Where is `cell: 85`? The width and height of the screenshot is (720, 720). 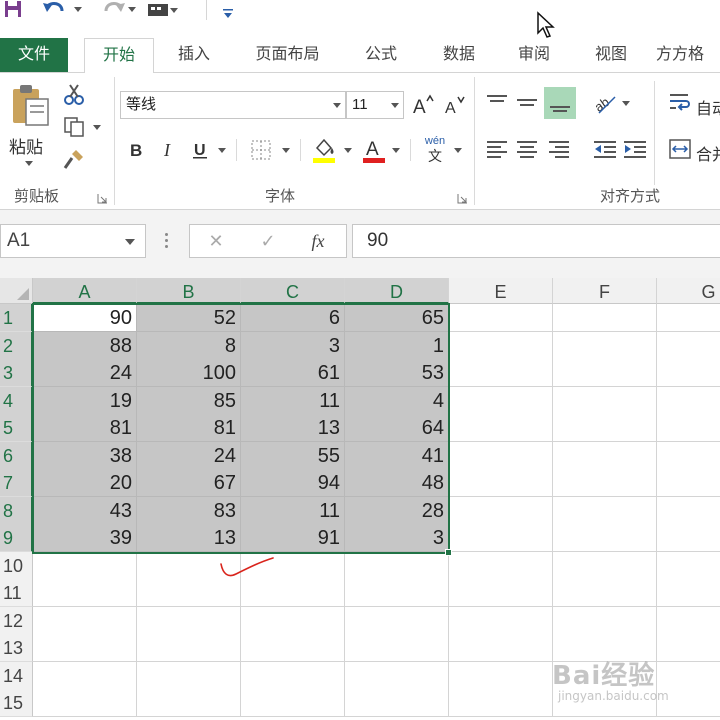 cell: 85 is located at coordinates (189, 401).